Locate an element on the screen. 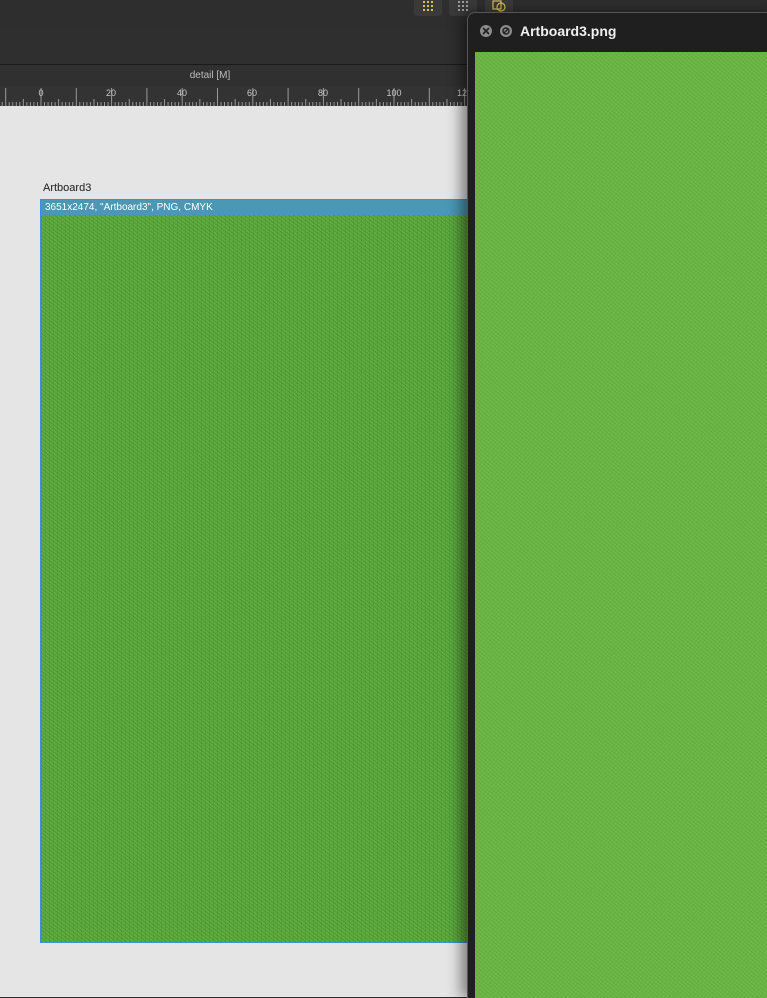 This screenshot has width=767, height=998. close-icon is located at coordinates (486, 31).